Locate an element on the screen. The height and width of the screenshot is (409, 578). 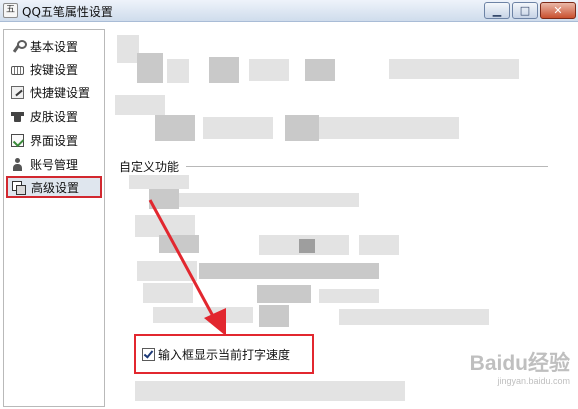
typing-speed-option: 输入框显示当前打字速度 is located at coordinates (224, 354).